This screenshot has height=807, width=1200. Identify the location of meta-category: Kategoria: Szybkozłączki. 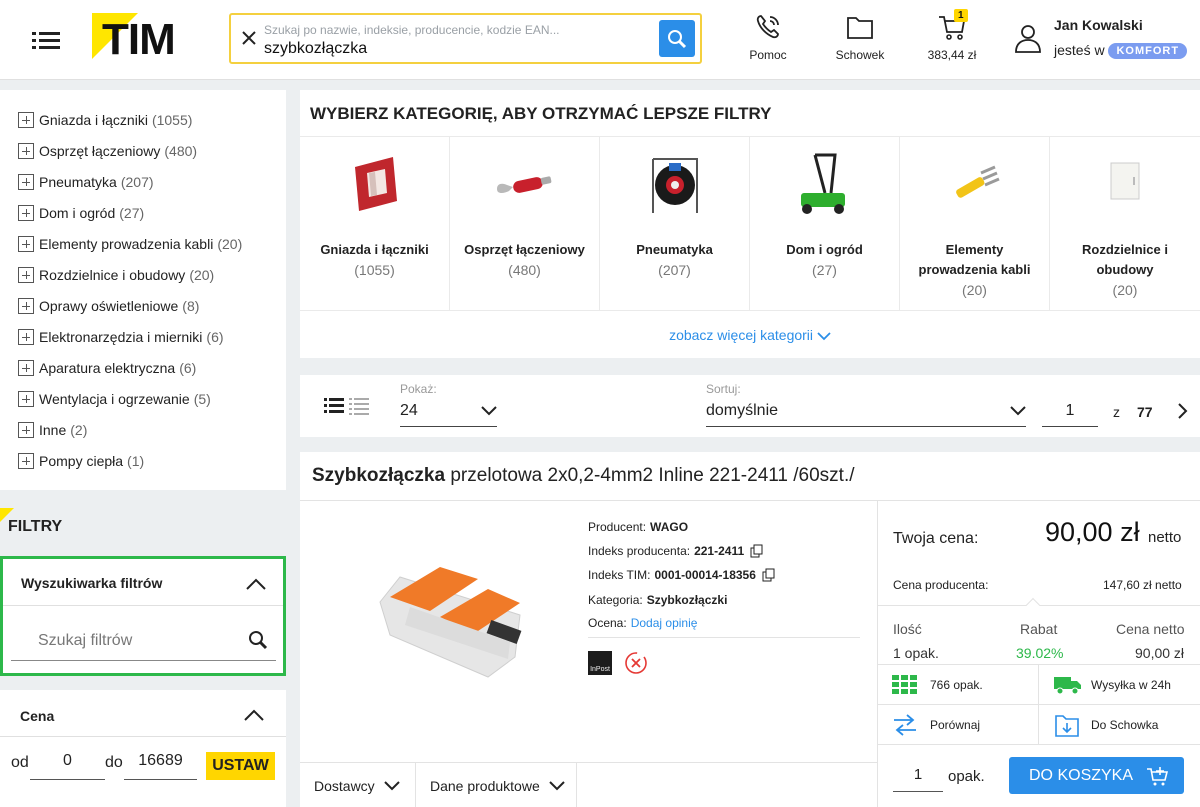
(657, 600).